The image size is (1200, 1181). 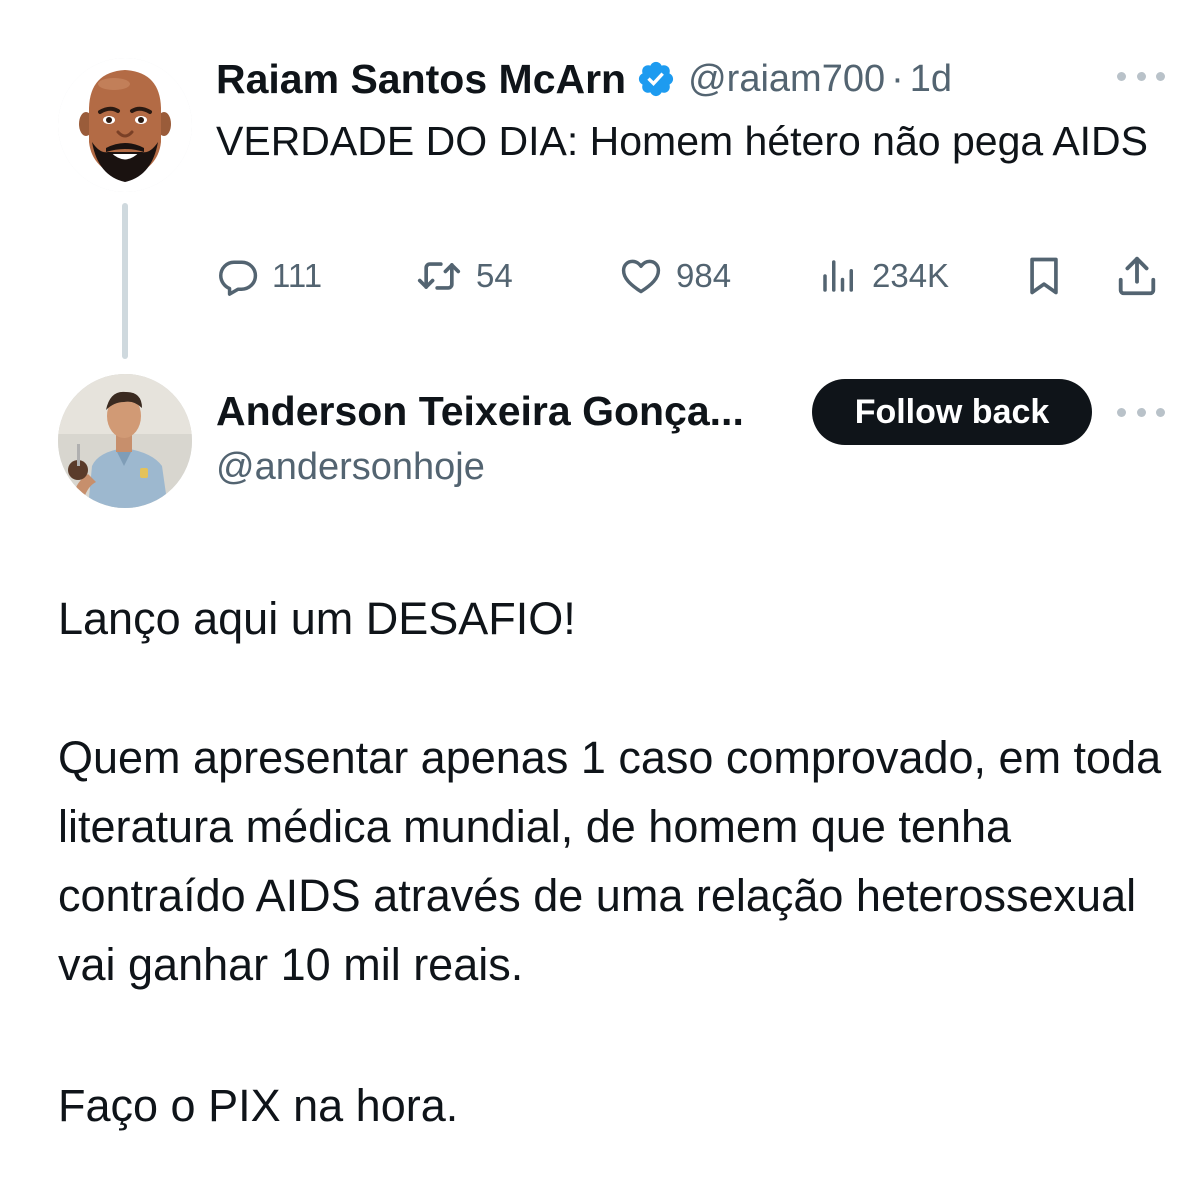 I want to click on parent-author-handle: @raiam700, so click(x=786, y=79).